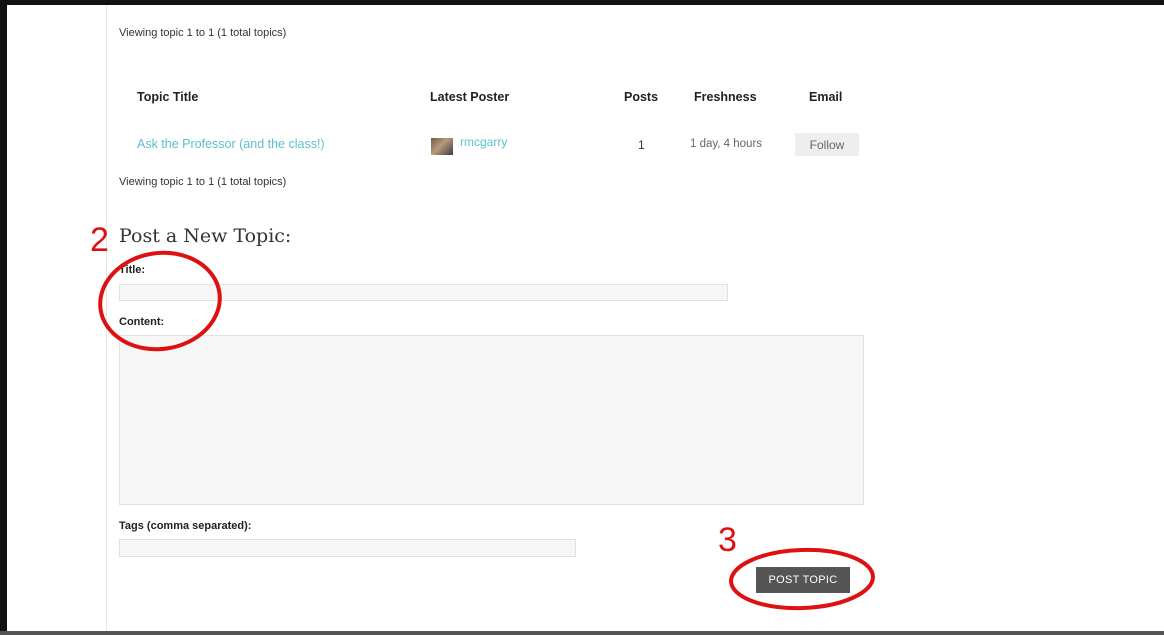 This screenshot has width=1164, height=635. I want to click on tags-label: Tags (comma separated):, so click(185, 526).